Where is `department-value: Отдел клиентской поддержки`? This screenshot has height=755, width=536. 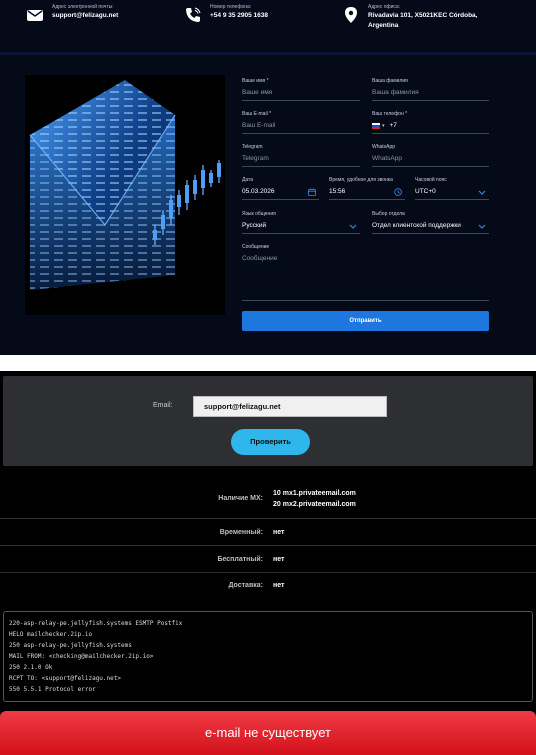
department-value: Отдел клиентской поддержки is located at coordinates (416, 225).